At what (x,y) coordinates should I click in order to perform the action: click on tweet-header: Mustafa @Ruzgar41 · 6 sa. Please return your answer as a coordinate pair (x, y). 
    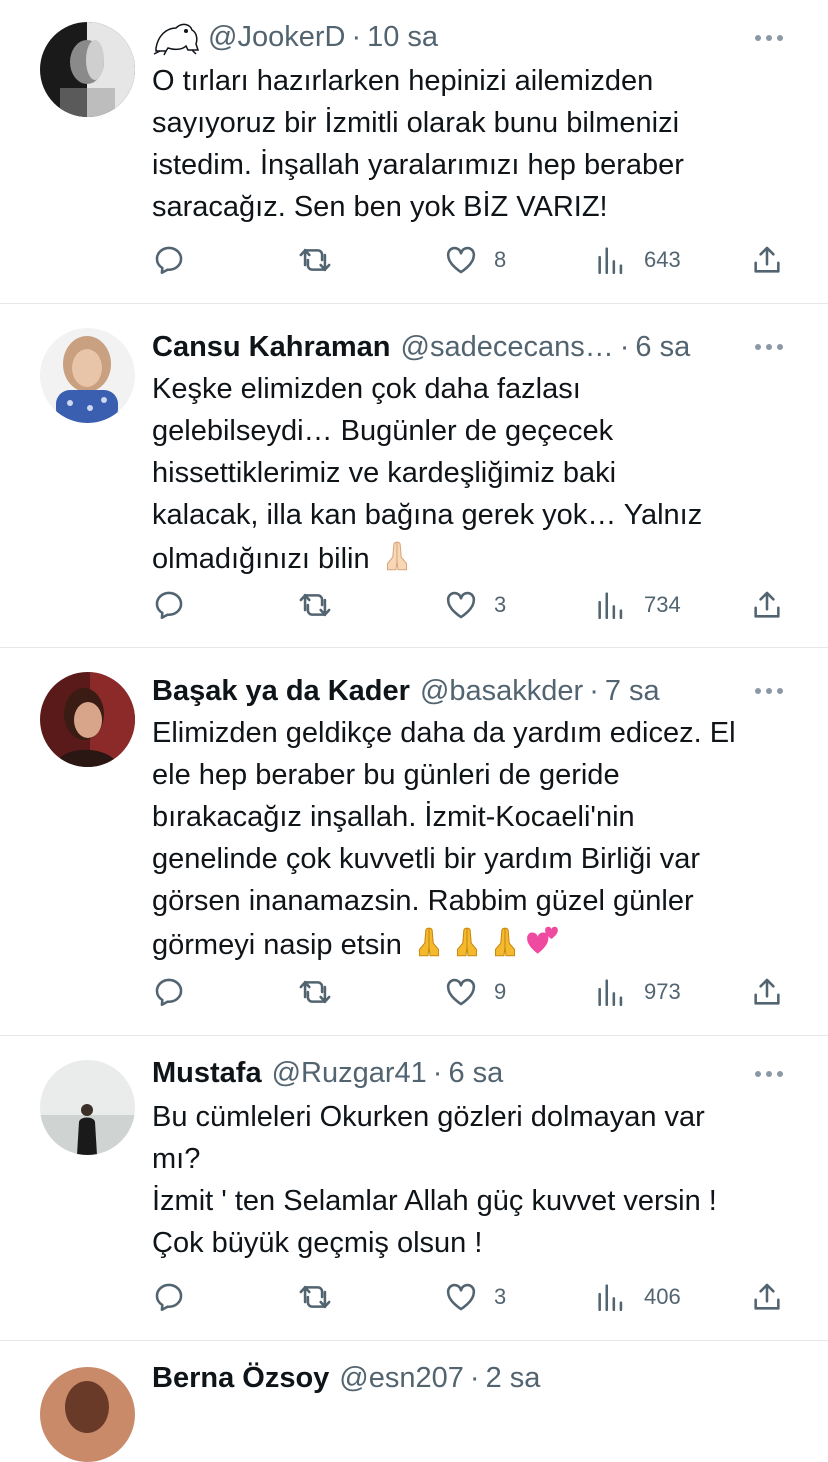
    Looking at the image, I should click on (455, 1073).